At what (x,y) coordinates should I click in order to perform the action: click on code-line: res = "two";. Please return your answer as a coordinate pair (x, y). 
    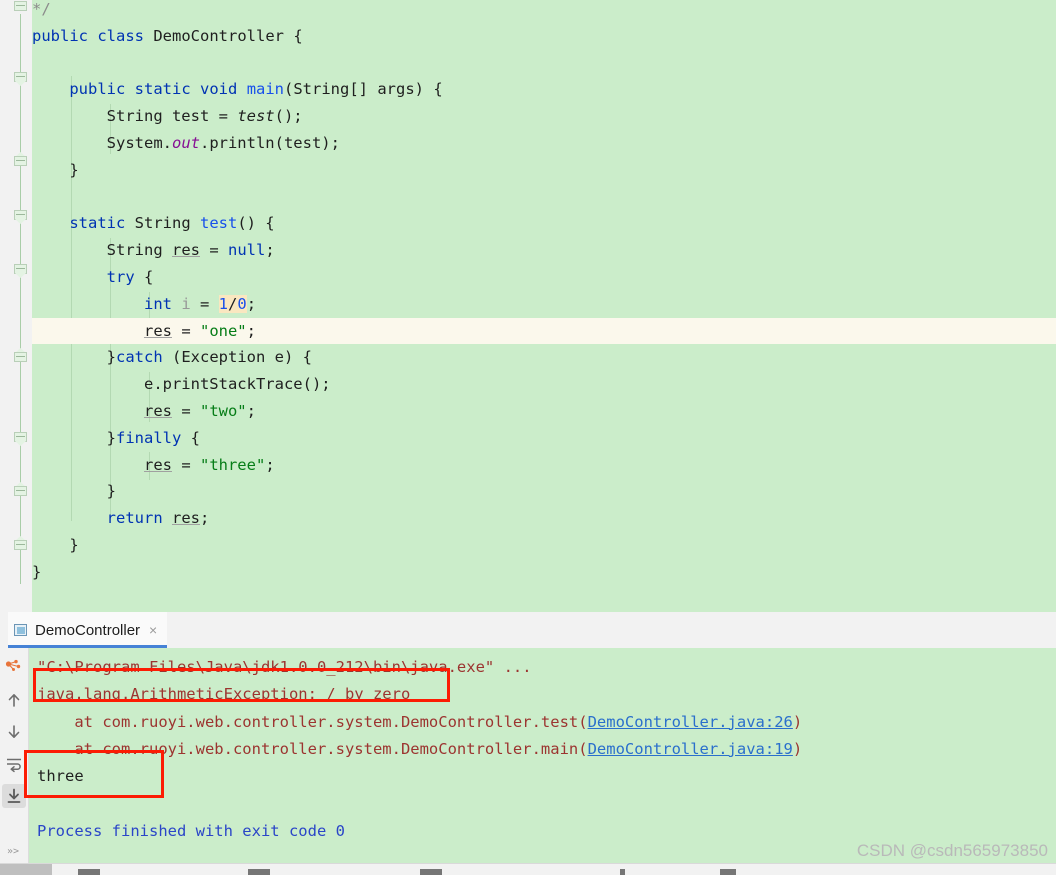
    Looking at the image, I should click on (144, 411).